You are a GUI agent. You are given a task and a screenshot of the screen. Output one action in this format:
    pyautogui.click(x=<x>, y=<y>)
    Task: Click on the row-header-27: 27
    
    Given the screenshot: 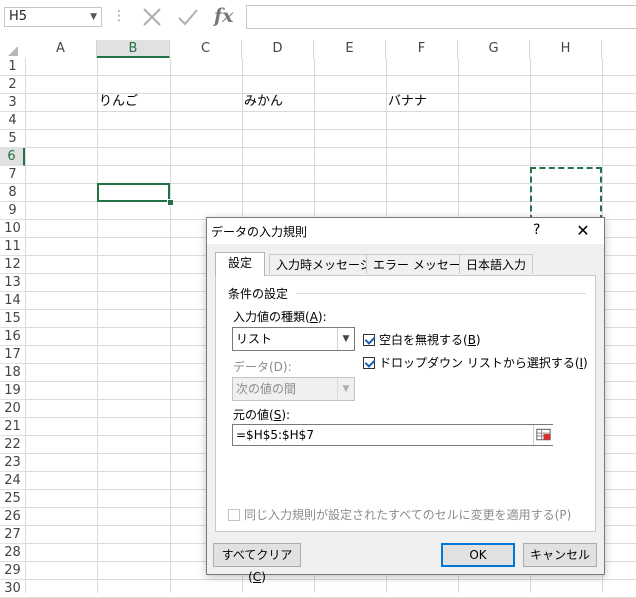 What is the action you would take?
    pyautogui.click(x=12, y=535)
    